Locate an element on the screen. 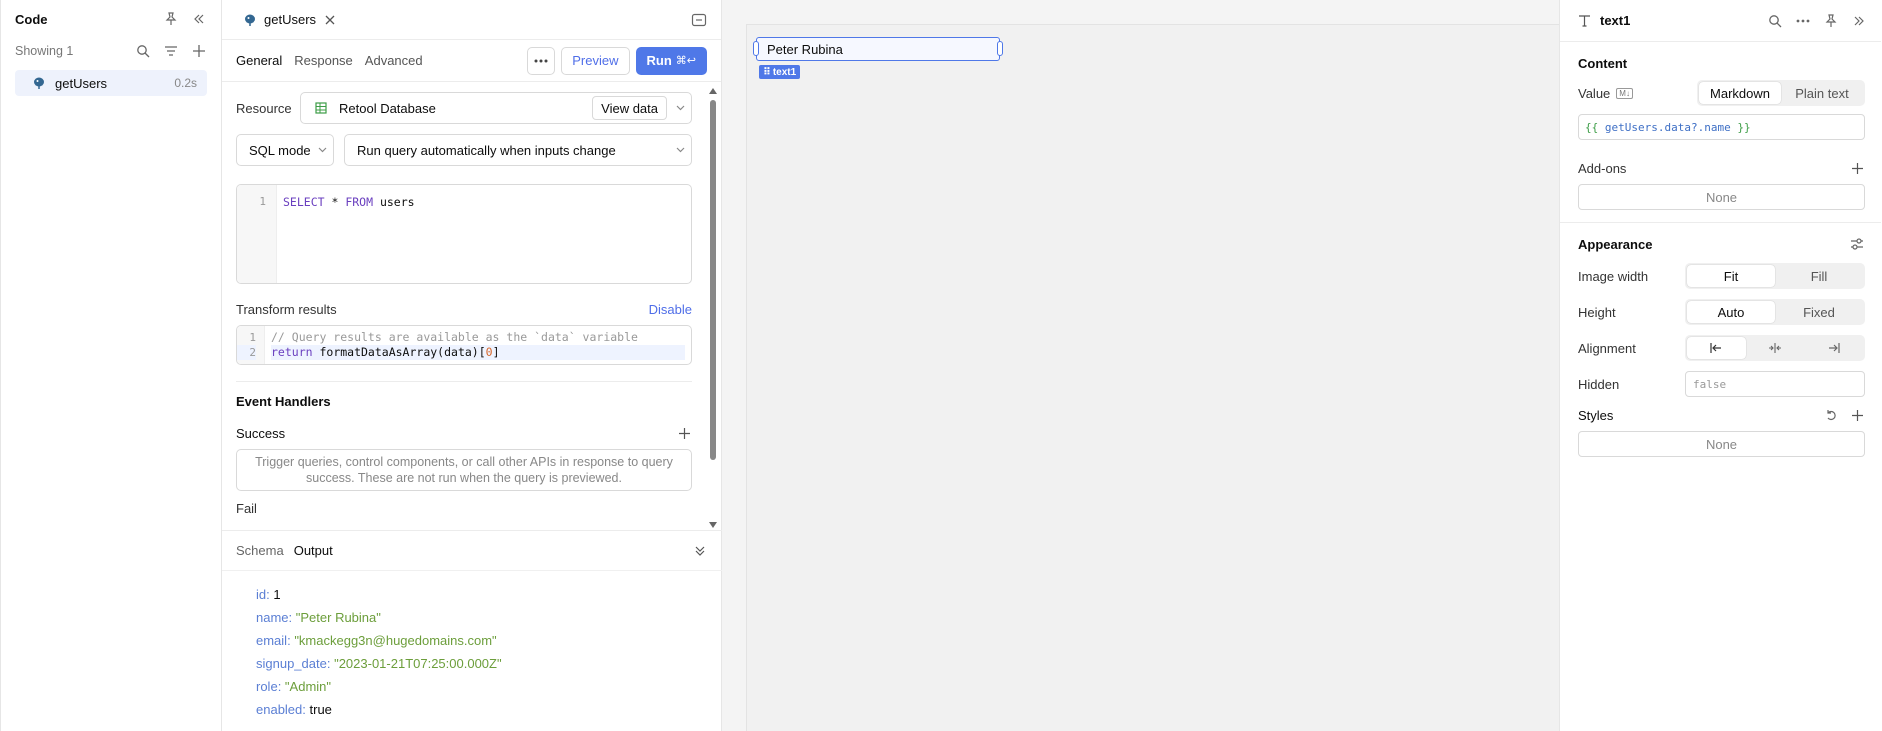 The image size is (1882, 731). run-button: Run ⌘↩ is located at coordinates (671, 60).